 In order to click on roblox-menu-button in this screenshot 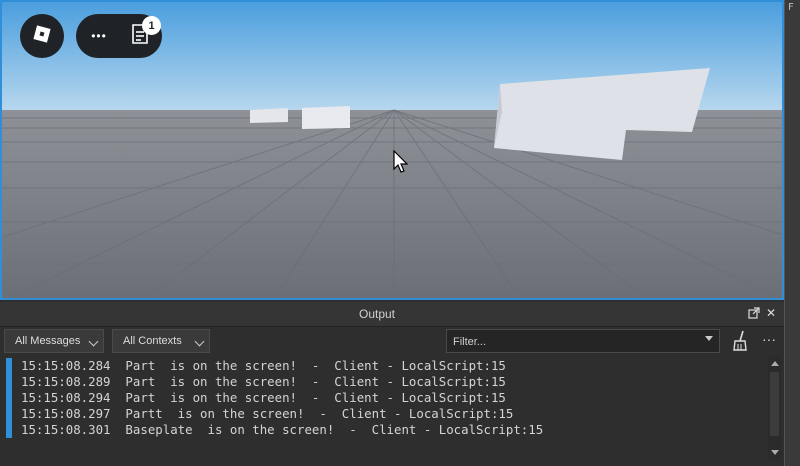, I will do `click(42, 36)`.